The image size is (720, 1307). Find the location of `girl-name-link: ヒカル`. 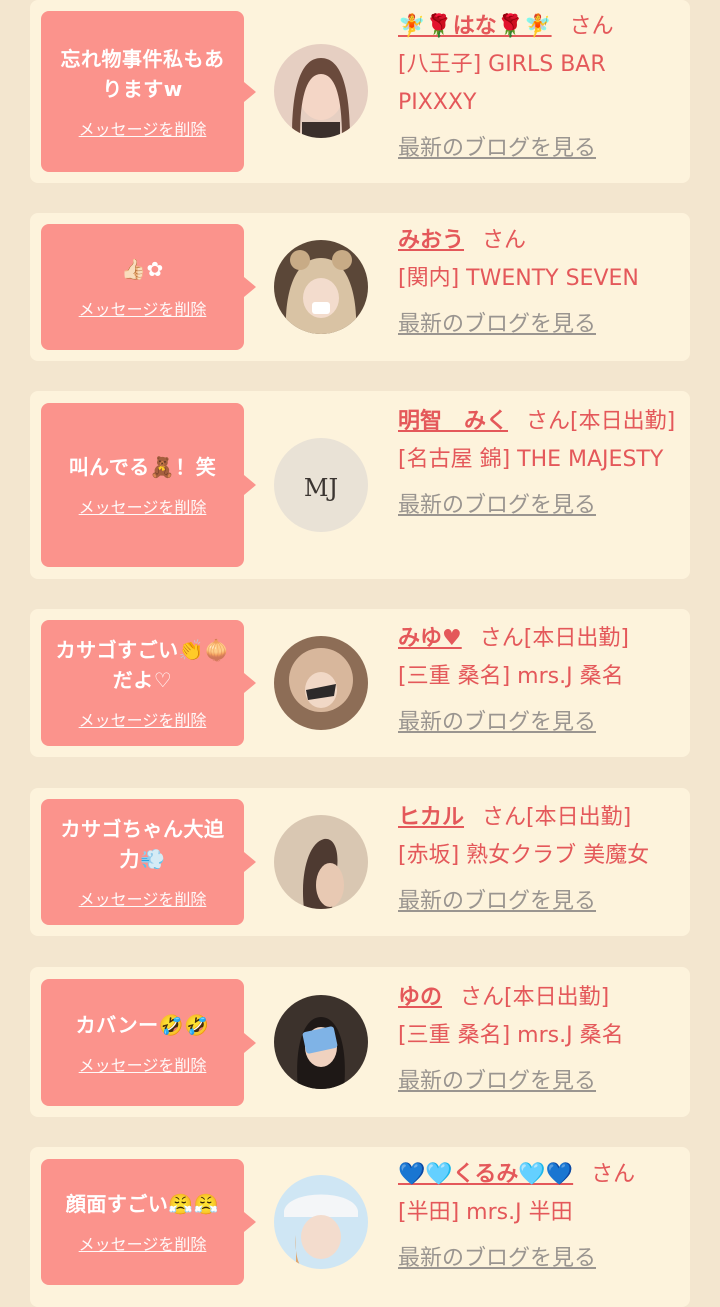

girl-name-link: ヒカル is located at coordinates (431, 817).